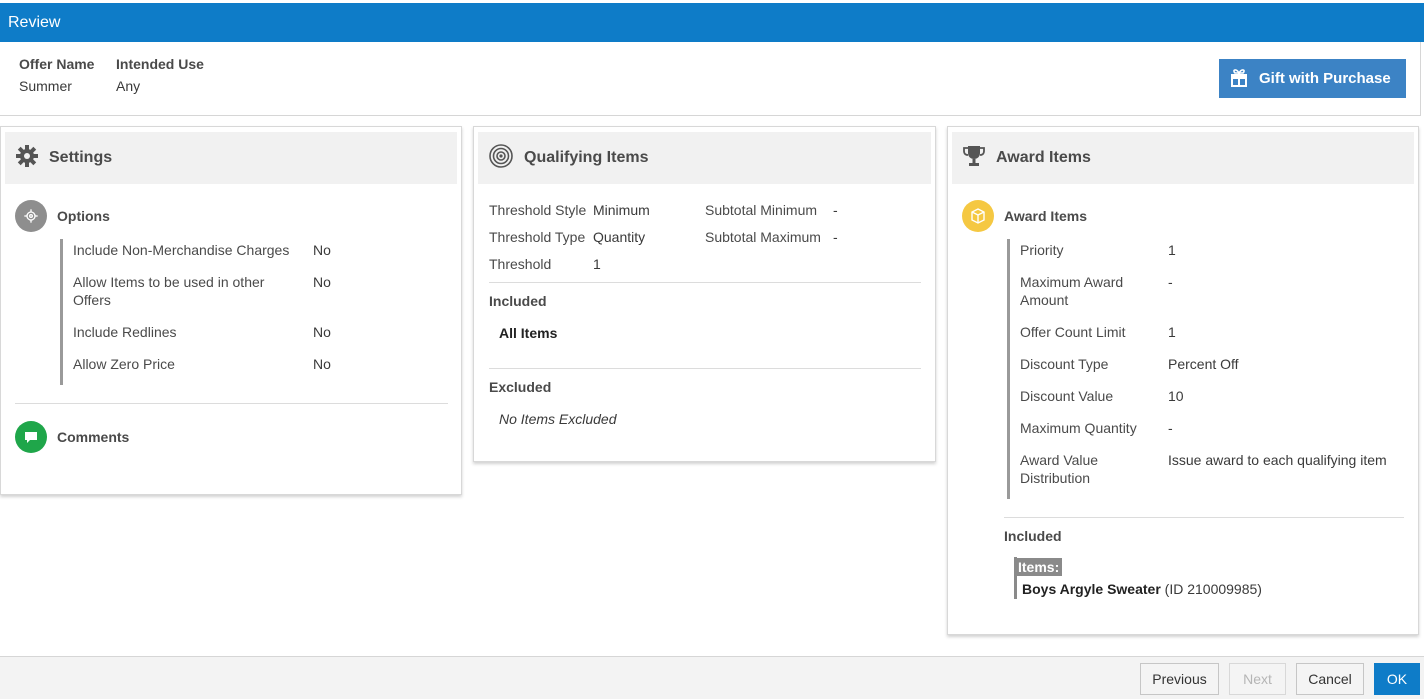 The height and width of the screenshot is (699, 1424). What do you see at coordinates (712, 677) in the screenshot?
I see `dialog-footer: Previous Next Cancel OK` at bounding box center [712, 677].